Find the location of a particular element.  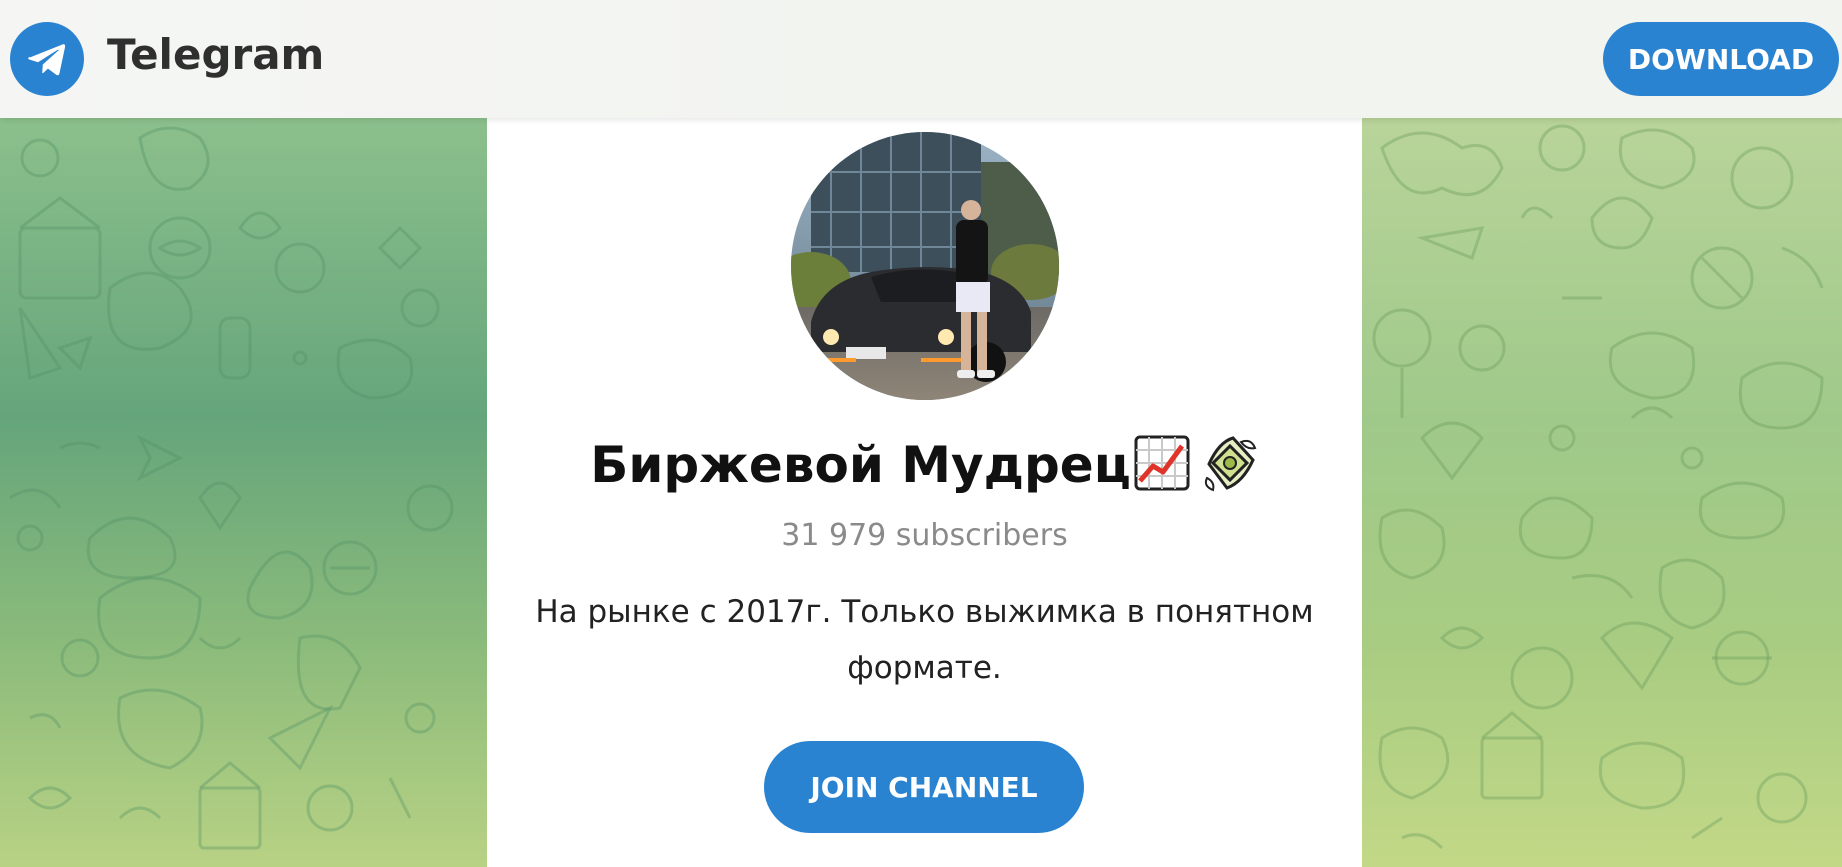

channel-avatar is located at coordinates (925, 266).